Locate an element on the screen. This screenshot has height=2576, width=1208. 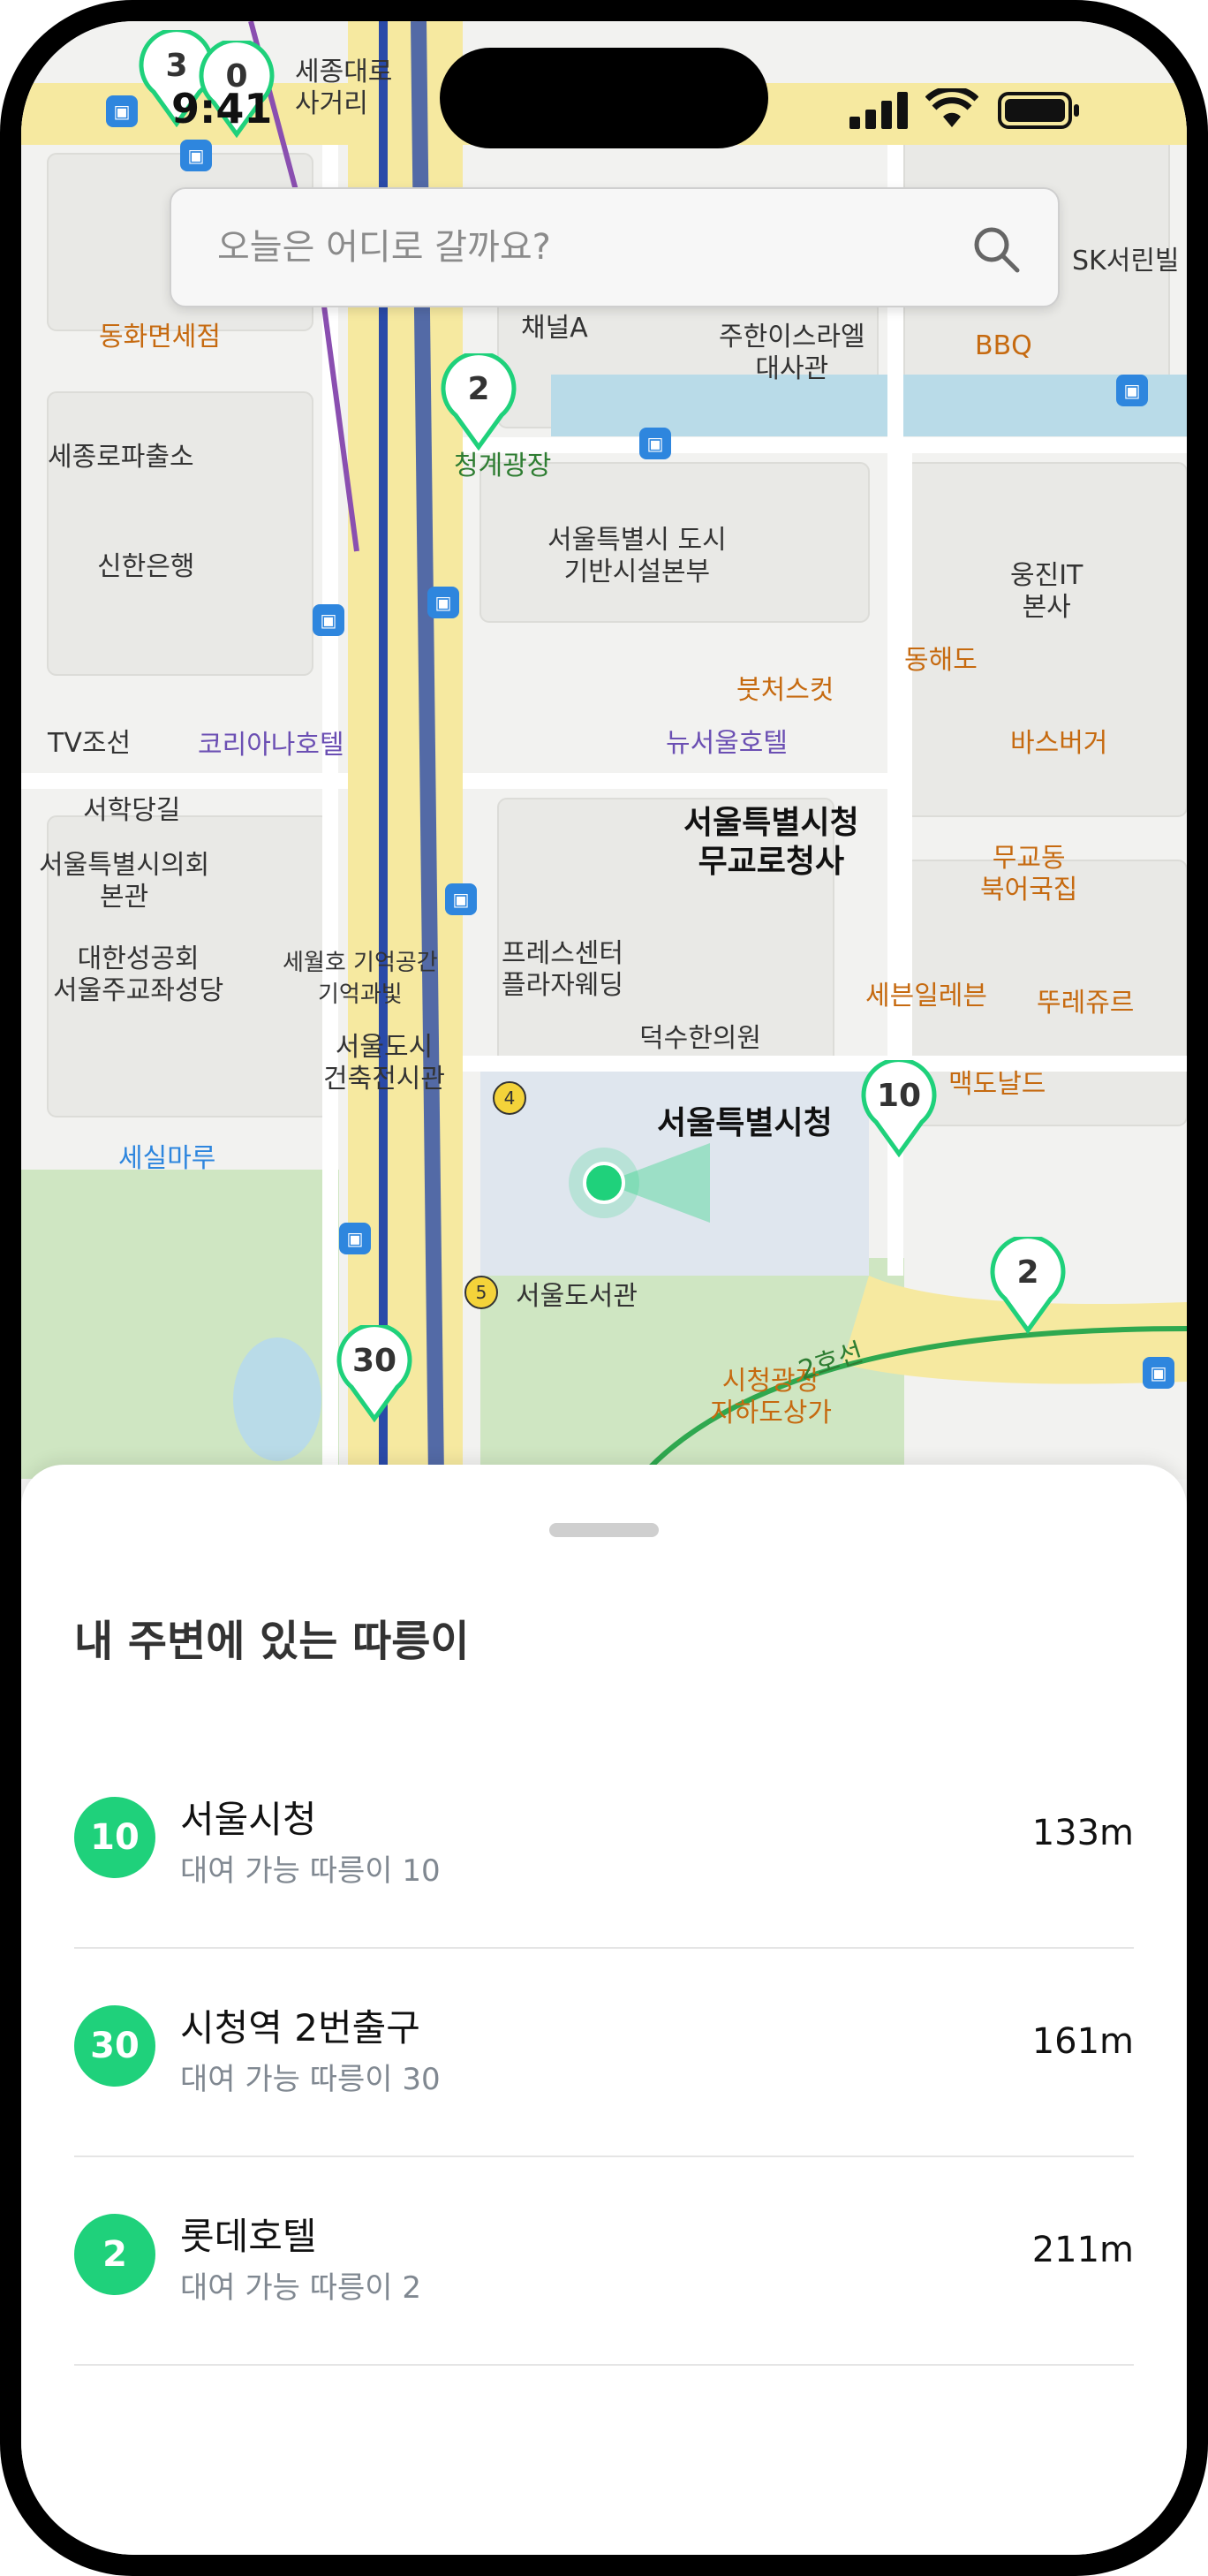
search-icon is located at coordinates (997, 250).